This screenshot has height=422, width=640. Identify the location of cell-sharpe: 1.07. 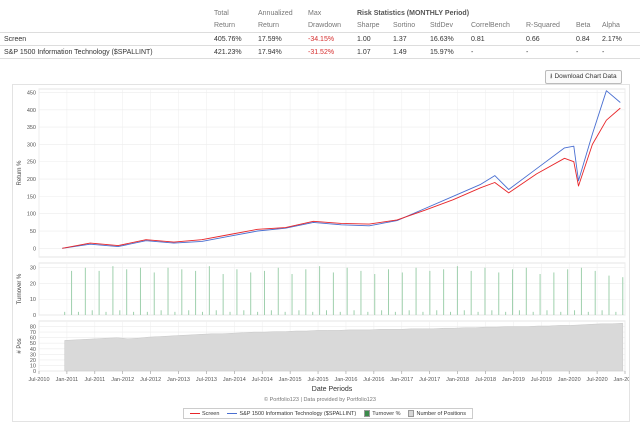
(364, 52).